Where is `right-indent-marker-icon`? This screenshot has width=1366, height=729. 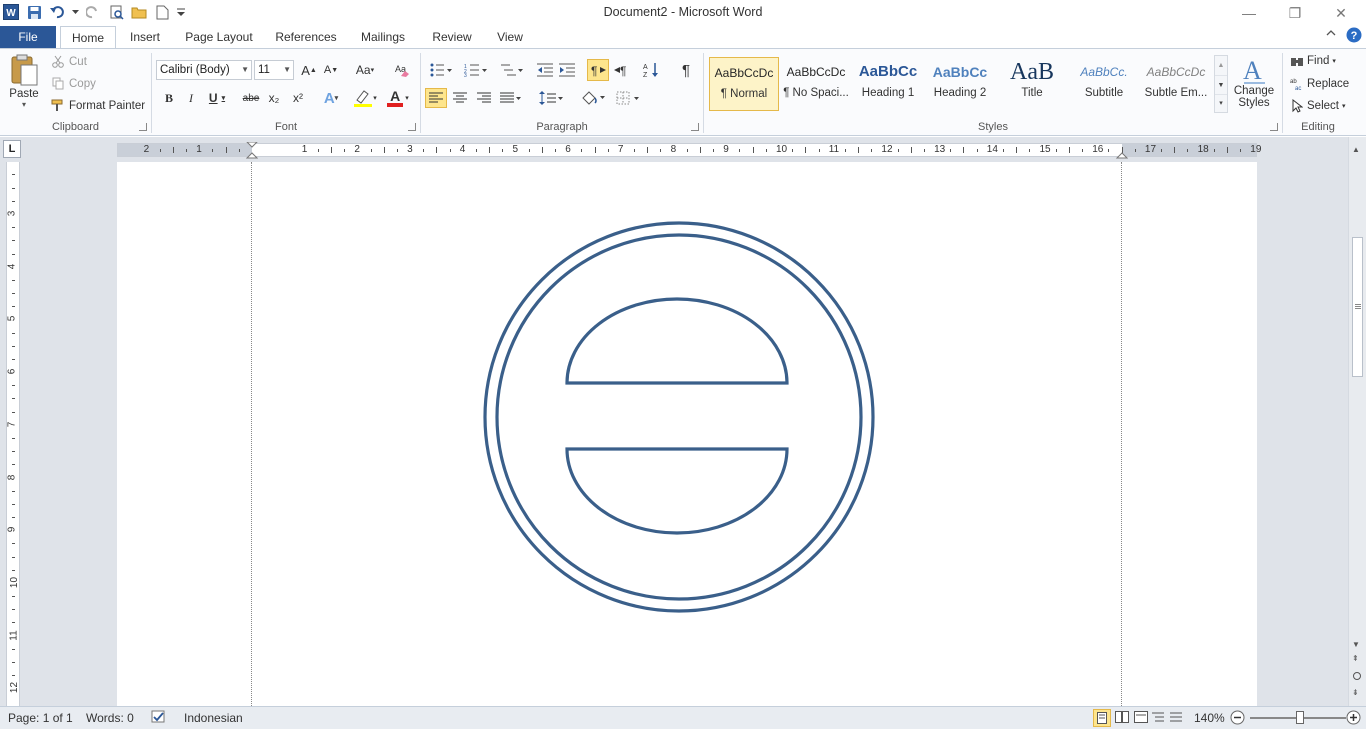
right-indent-marker-icon is located at coordinates (1122, 151).